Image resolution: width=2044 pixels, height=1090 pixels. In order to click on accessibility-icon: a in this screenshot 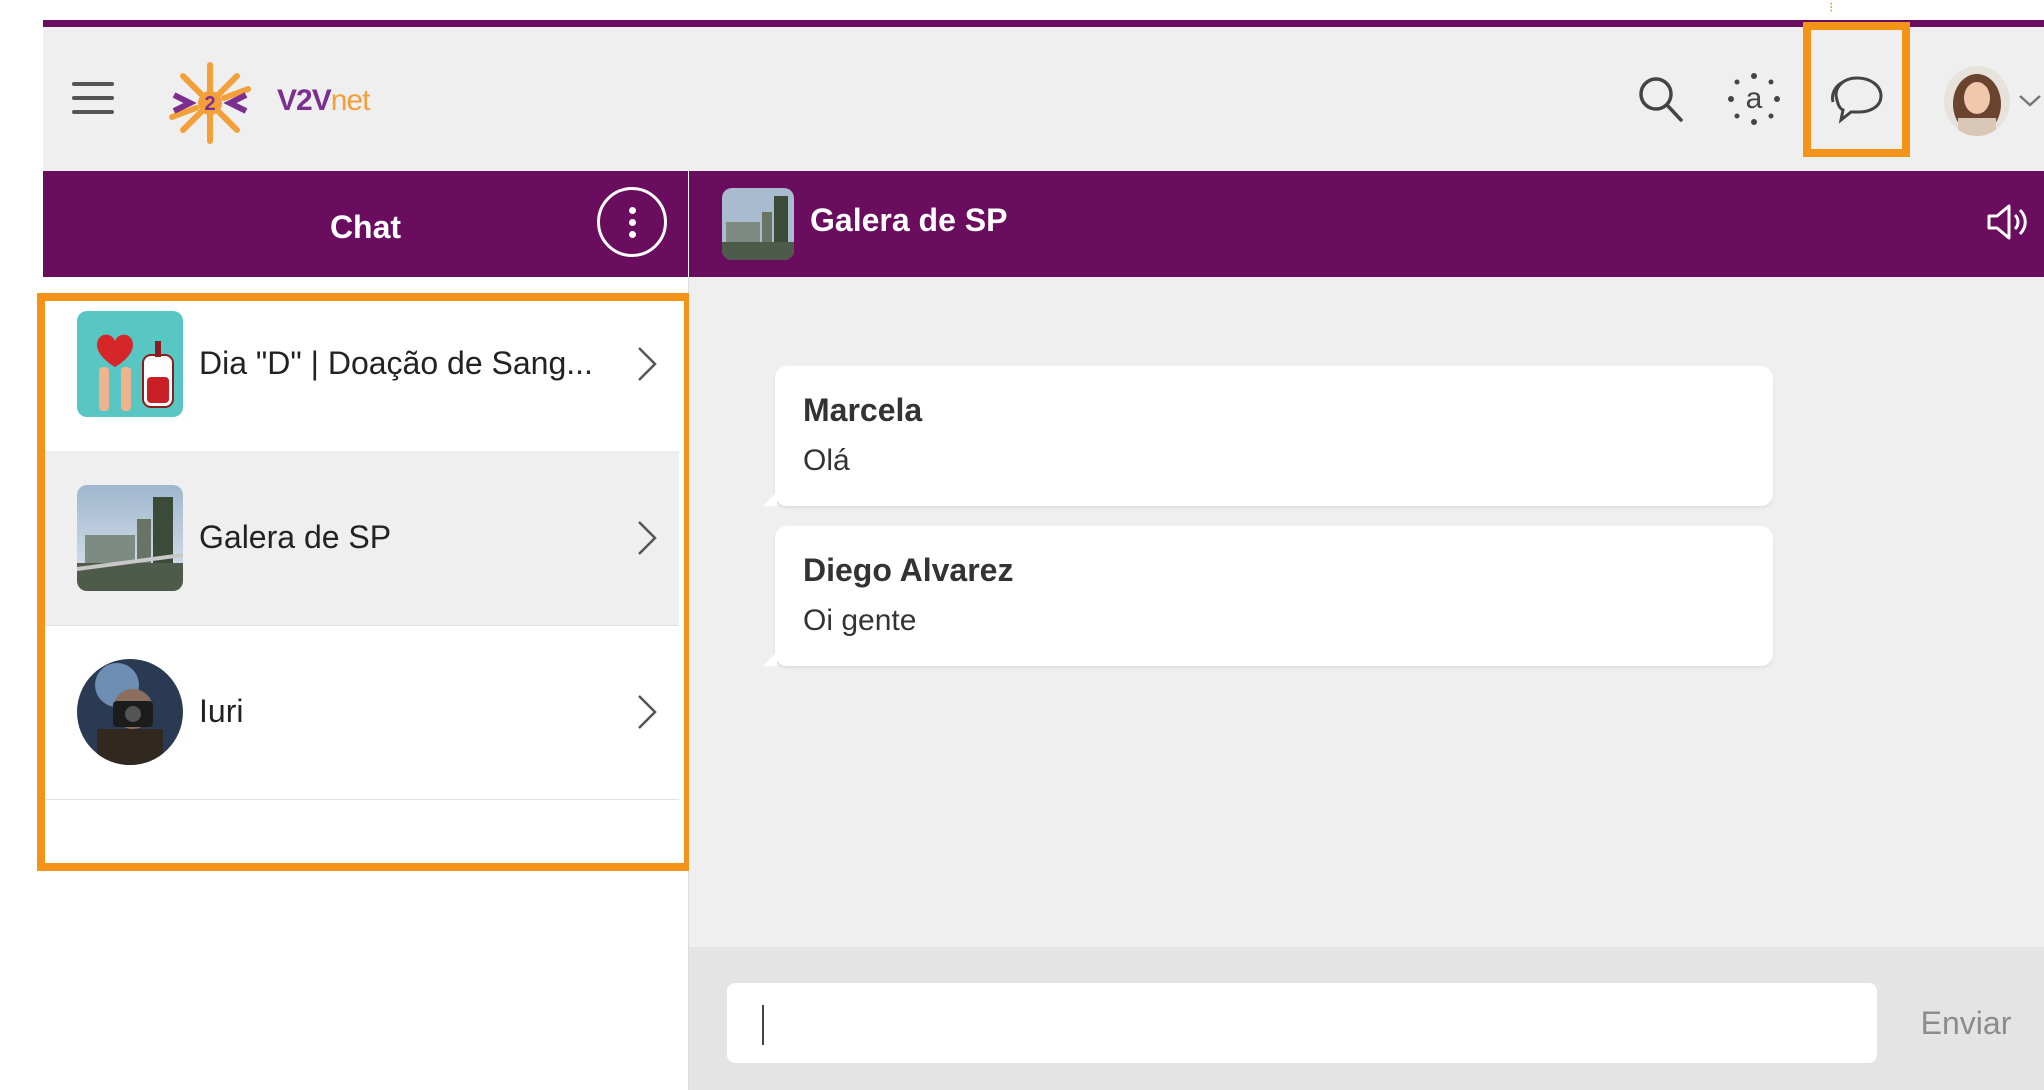, I will do `click(1754, 99)`.